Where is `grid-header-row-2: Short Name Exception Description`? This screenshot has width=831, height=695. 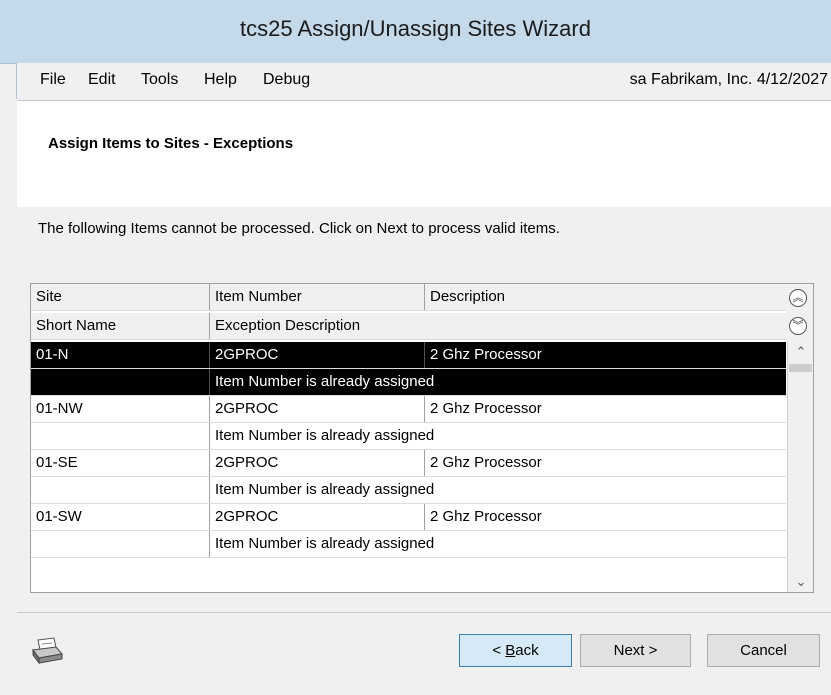 grid-header-row-2: Short Name Exception Description is located at coordinates (408, 326).